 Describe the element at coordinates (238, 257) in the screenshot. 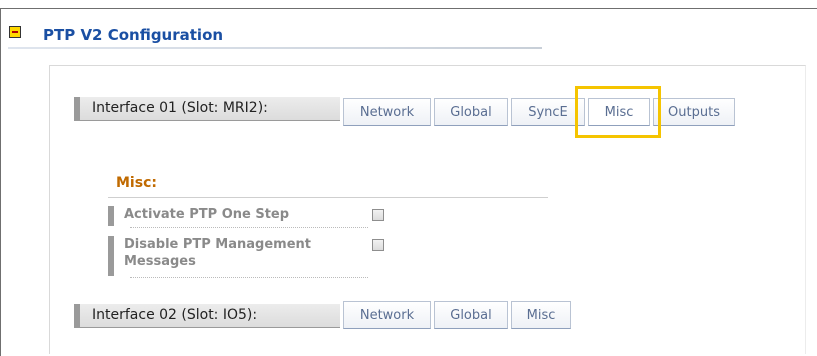

I see `option-disable-ptp-management: Disable PTP Management Messages` at that location.